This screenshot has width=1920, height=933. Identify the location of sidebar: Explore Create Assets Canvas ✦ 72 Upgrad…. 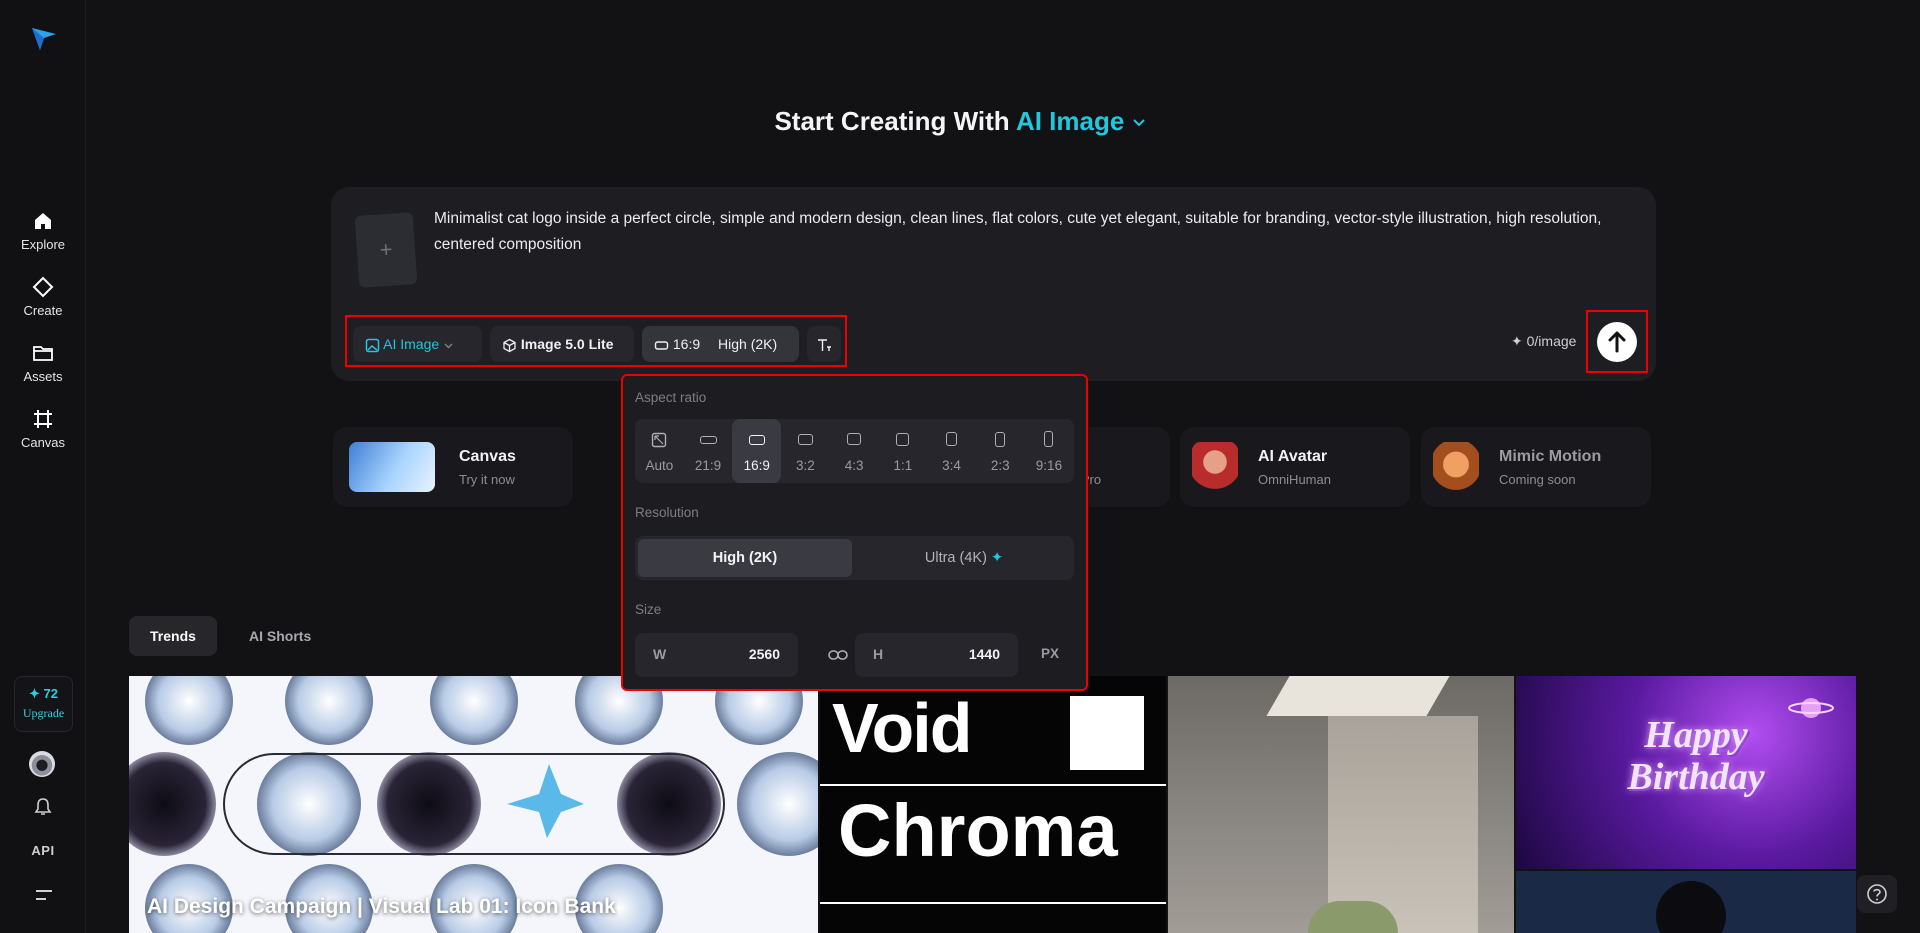
(43, 466).